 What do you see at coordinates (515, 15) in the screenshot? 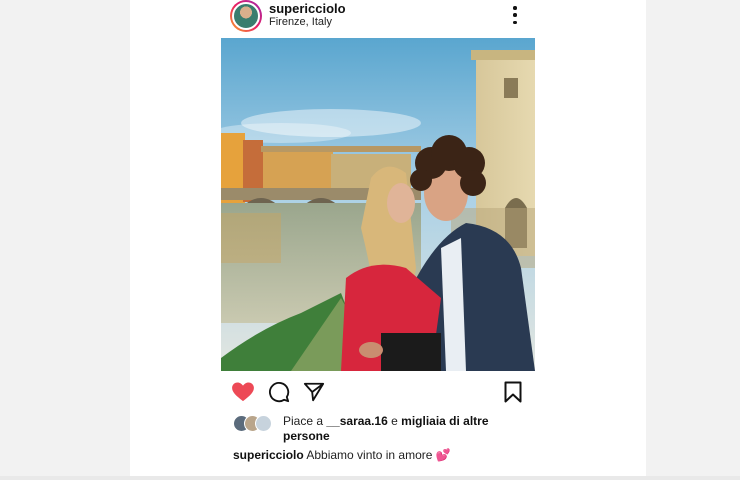
I see `more-options-icon` at bounding box center [515, 15].